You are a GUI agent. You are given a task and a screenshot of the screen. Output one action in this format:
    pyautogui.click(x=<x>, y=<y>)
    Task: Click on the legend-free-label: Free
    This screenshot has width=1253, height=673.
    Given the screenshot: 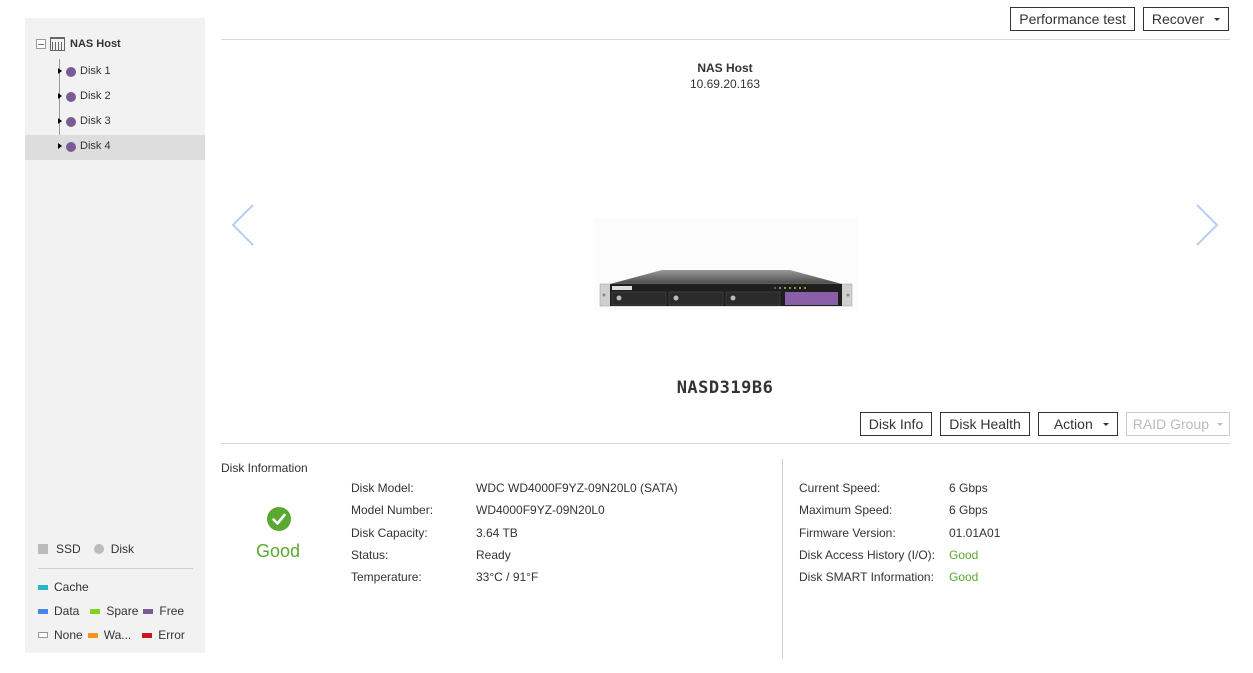 What is the action you would take?
    pyautogui.click(x=172, y=611)
    